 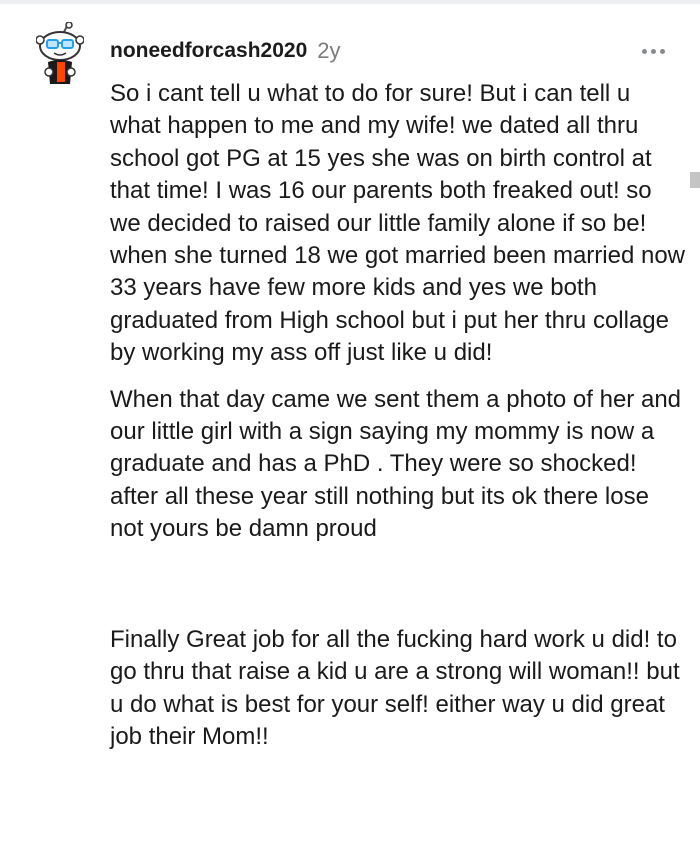 I want to click on comment-header: noneedforcash2020 2y, so click(x=225, y=51).